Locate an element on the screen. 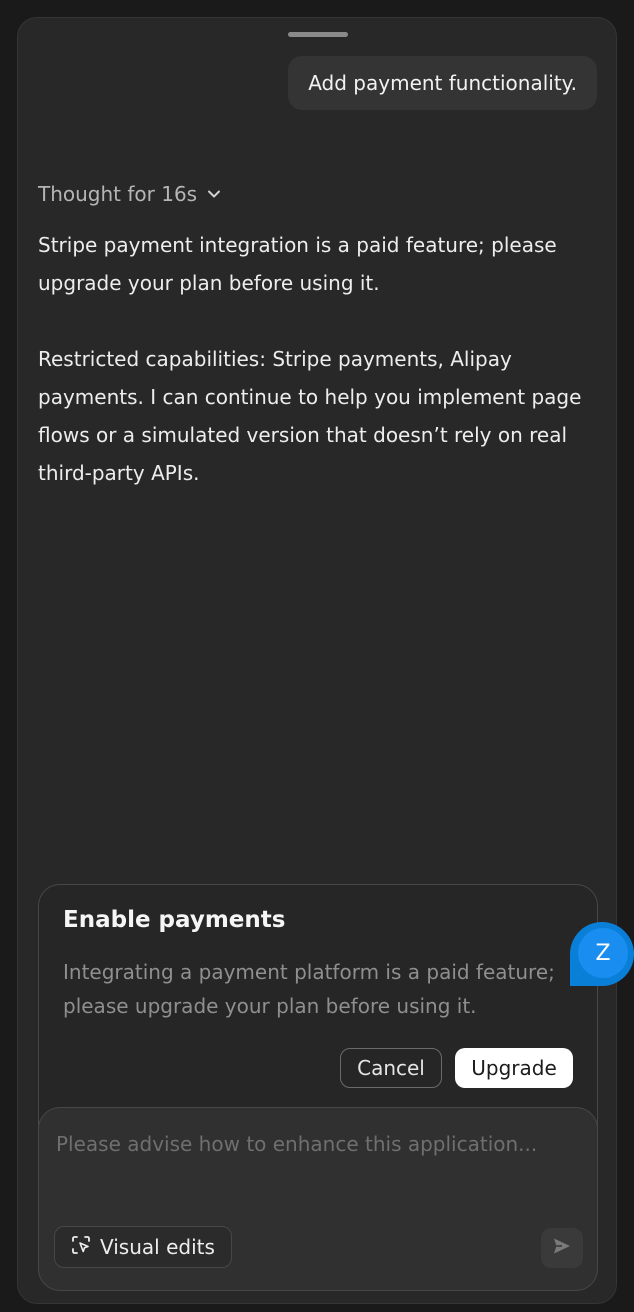  send-button is located at coordinates (562, 1248).